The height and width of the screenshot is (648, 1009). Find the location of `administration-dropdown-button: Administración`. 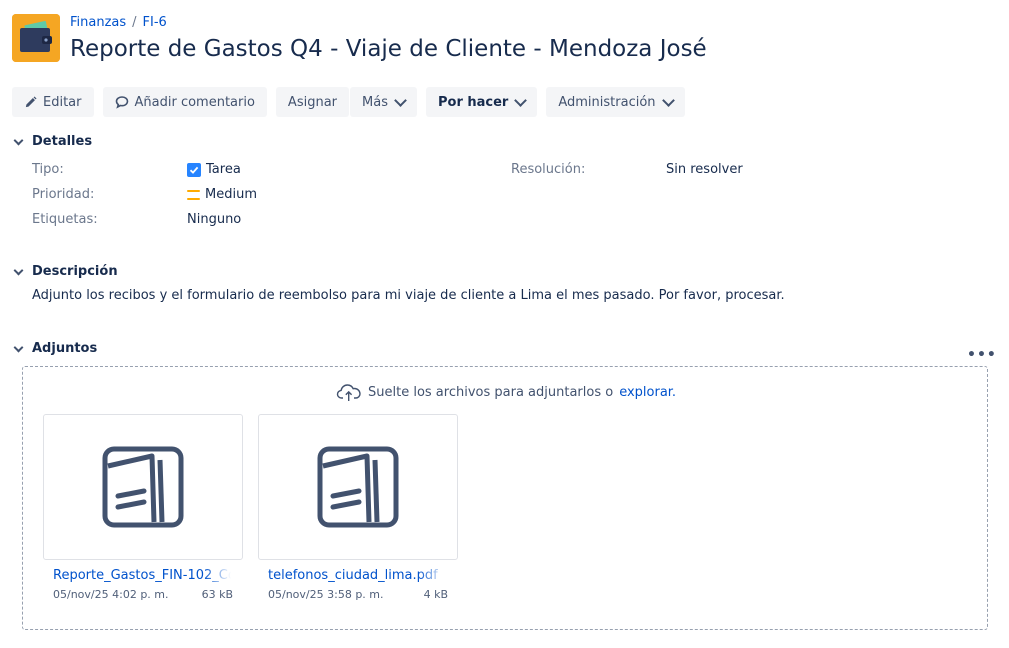

administration-dropdown-button: Administración is located at coordinates (615, 102).